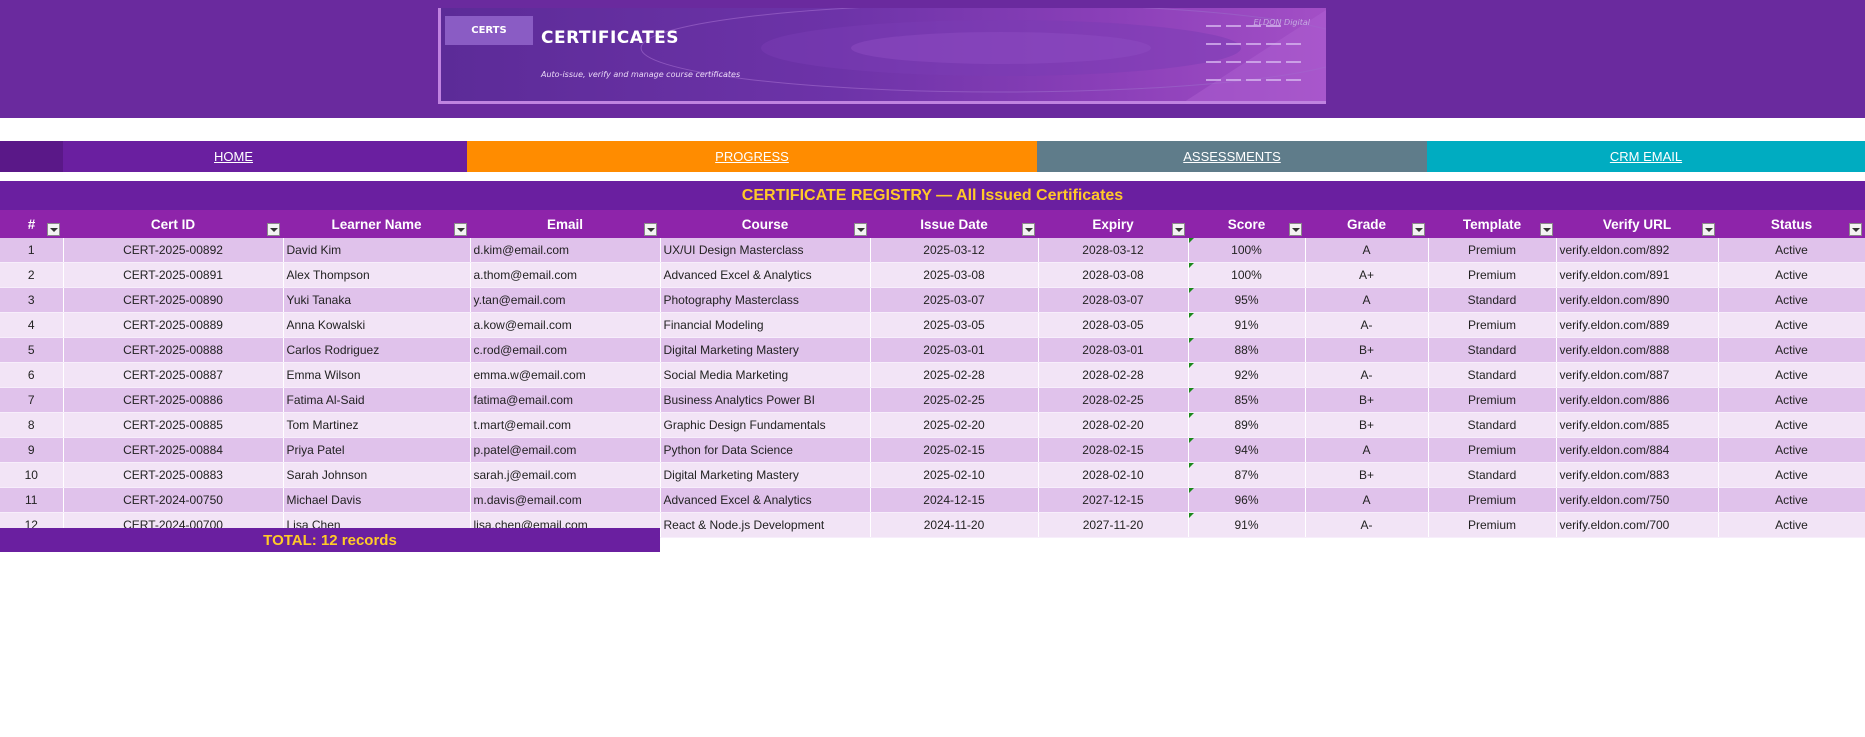 The width and height of the screenshot is (1865, 737). Describe the element at coordinates (377, 350) in the screenshot. I see `learner-name-cell: Carlos Rodriguez` at that location.